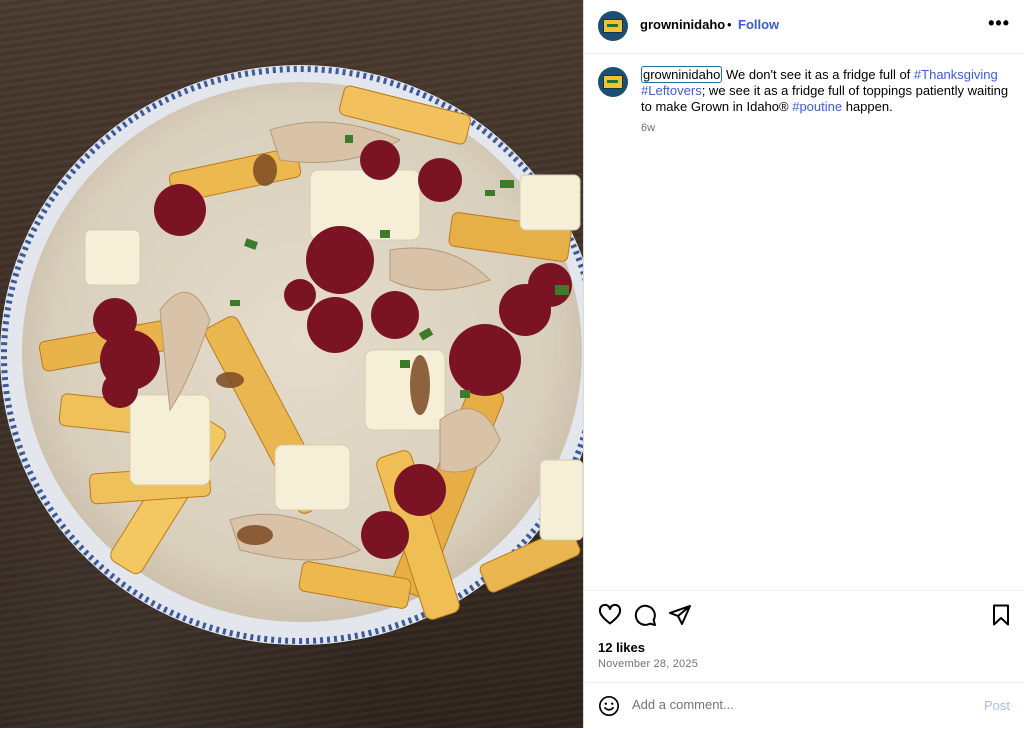  What do you see at coordinates (648, 128) in the screenshot?
I see `caption-timestamp: 6w` at bounding box center [648, 128].